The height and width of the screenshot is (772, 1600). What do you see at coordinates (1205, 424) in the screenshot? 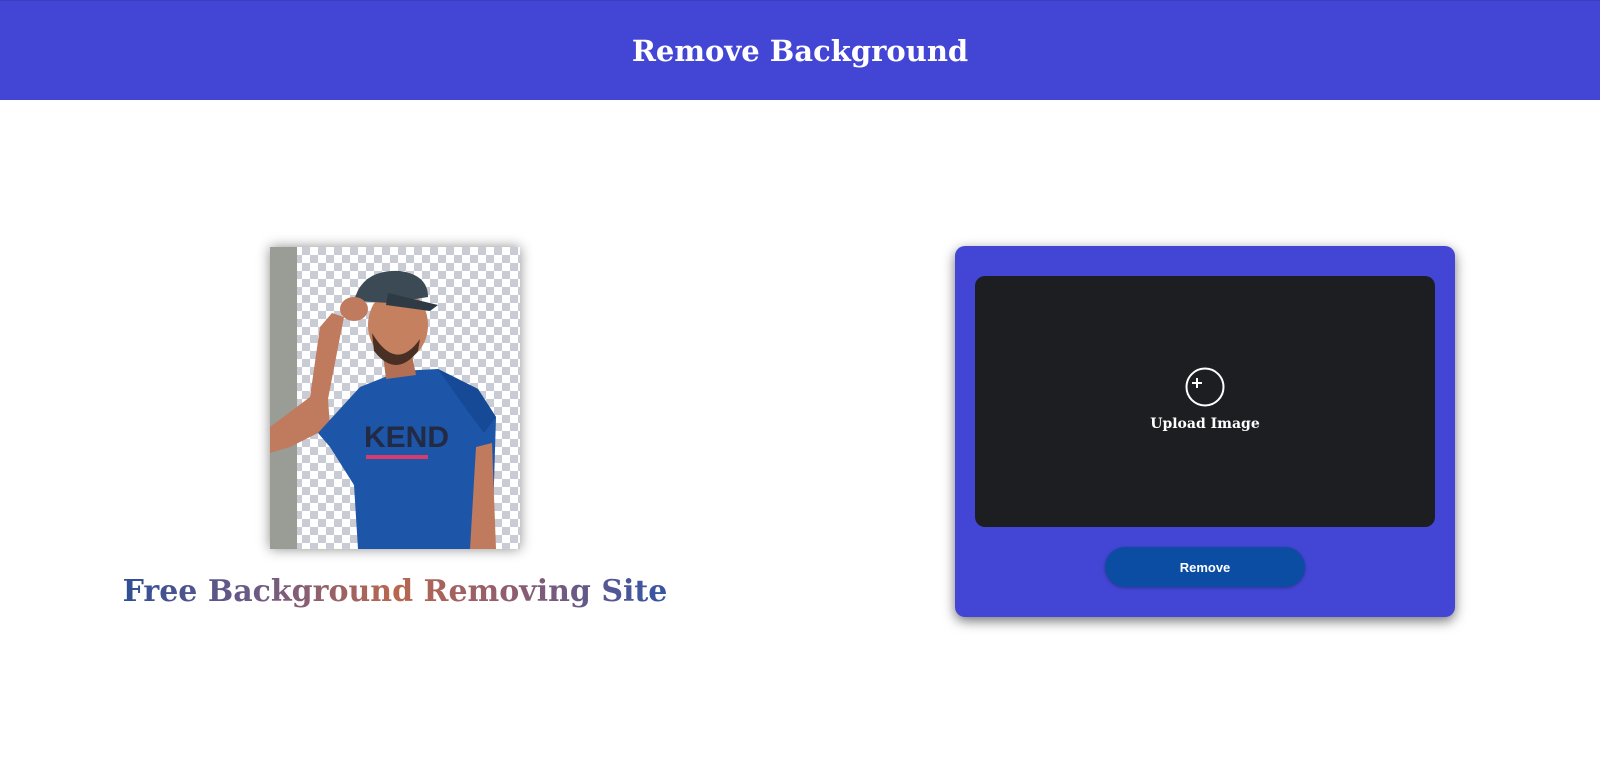
I see `upload-label: Upload Image` at bounding box center [1205, 424].